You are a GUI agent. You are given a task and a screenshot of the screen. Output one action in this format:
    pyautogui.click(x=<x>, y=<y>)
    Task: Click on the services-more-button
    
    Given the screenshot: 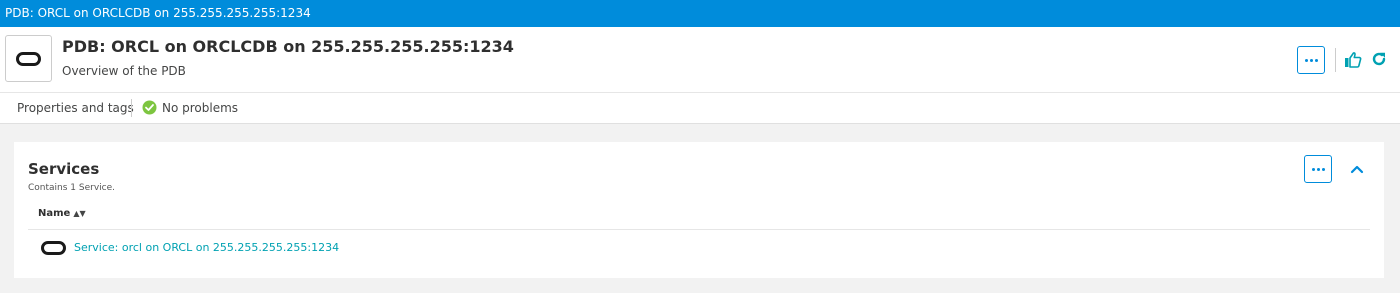 What is the action you would take?
    pyautogui.click(x=1318, y=169)
    